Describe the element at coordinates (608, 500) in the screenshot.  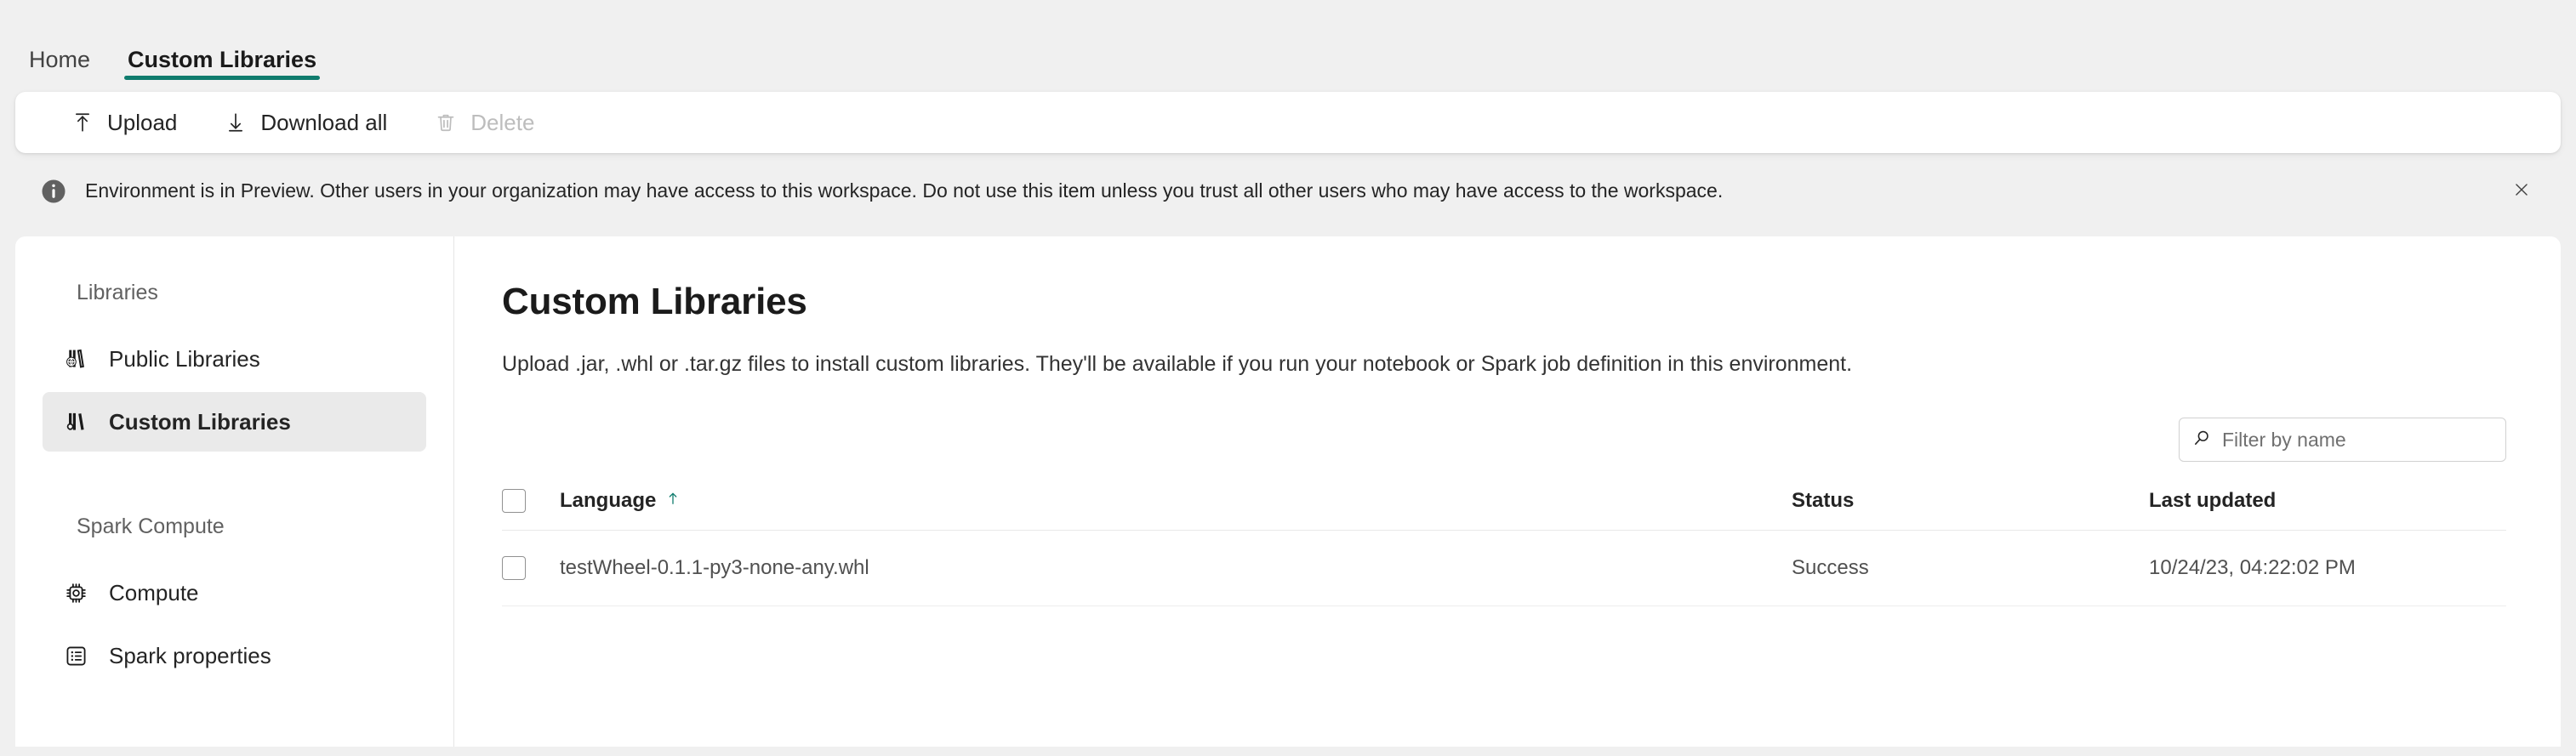
I see `column-header-language-label: Language` at that location.